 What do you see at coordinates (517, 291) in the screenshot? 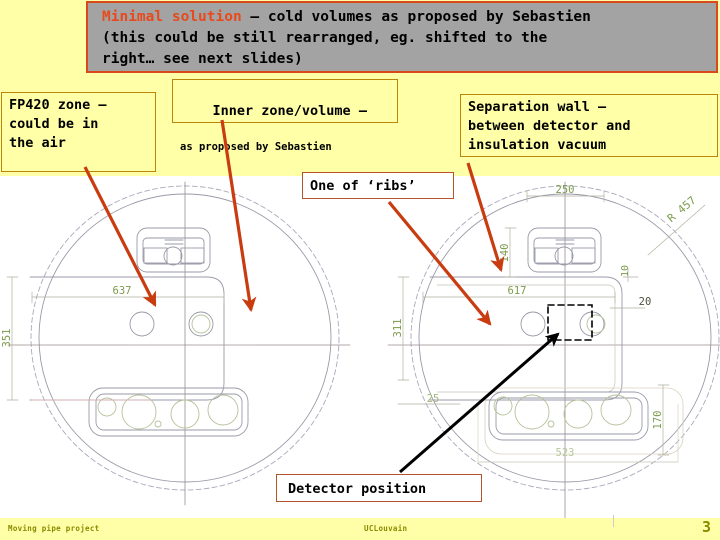
I see `dim-617: 617` at bounding box center [517, 291].